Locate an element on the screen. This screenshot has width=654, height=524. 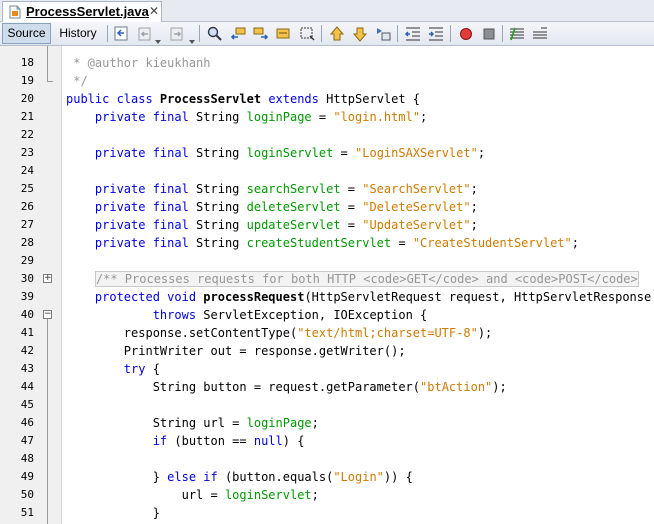
code-token: ServletException, IOException { is located at coordinates (312, 315).